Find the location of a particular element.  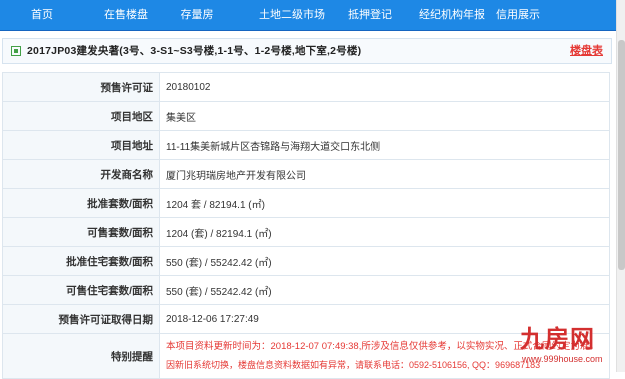

row-value: 11-11集美新城片区杏锦路与海翔大道交口东北侧 is located at coordinates (384, 145).